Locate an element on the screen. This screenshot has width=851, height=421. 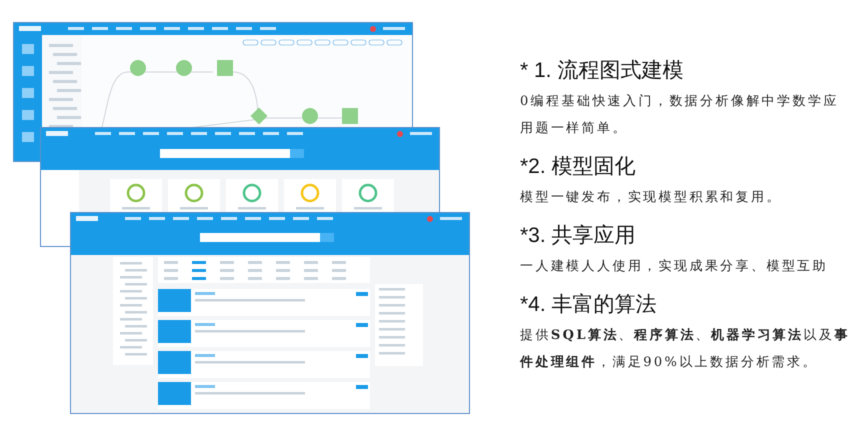
feature-description: 一人建模人人使用，实现成果分享、模型互助 is located at coordinates (674, 267).